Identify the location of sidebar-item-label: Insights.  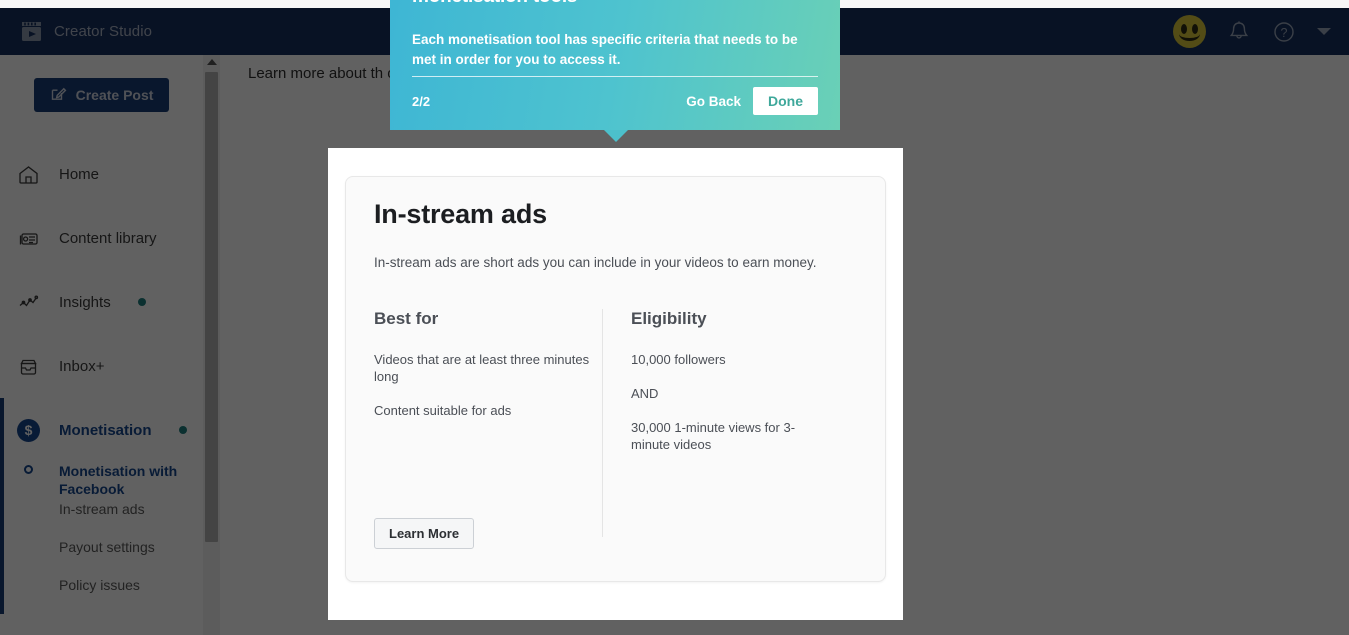
(85, 302).